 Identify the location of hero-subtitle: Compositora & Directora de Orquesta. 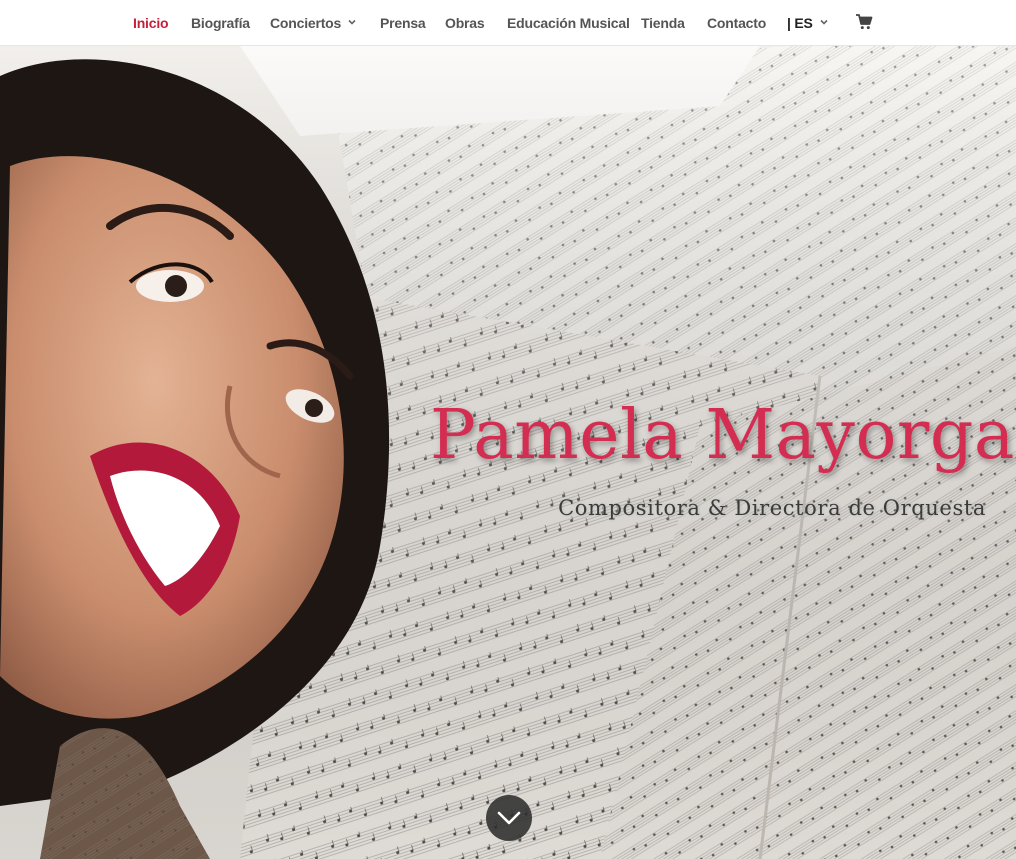
(772, 508).